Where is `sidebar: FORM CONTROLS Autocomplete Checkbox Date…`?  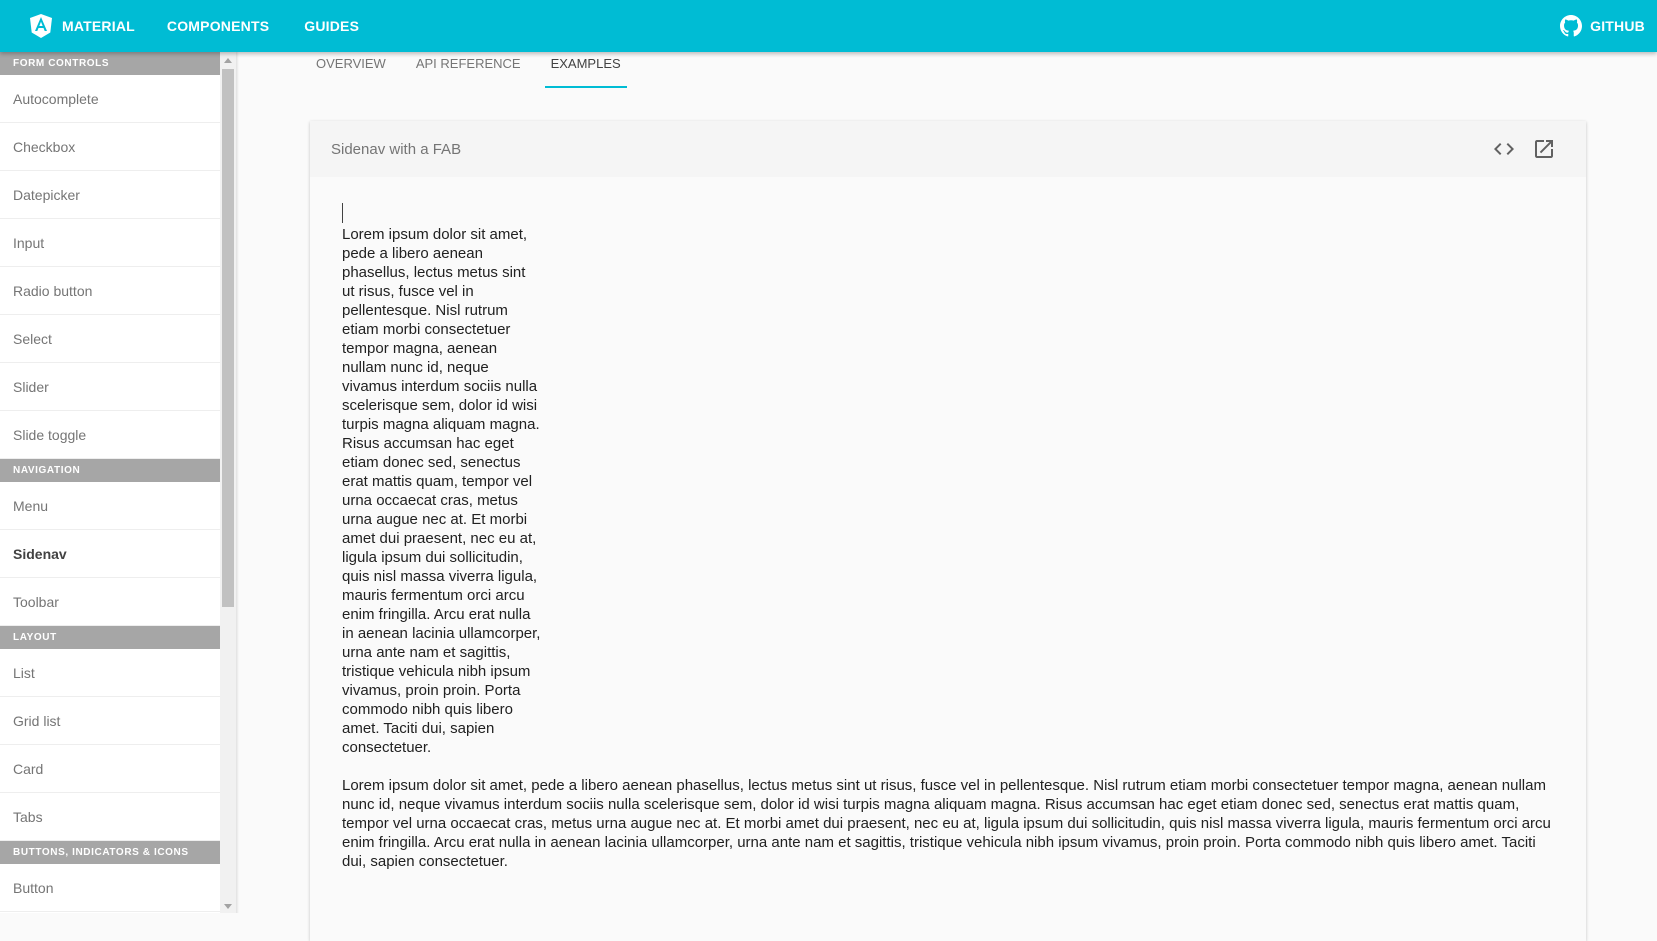
sidebar: FORM CONTROLS Autocomplete Checkbox Date… is located at coordinates (110, 482).